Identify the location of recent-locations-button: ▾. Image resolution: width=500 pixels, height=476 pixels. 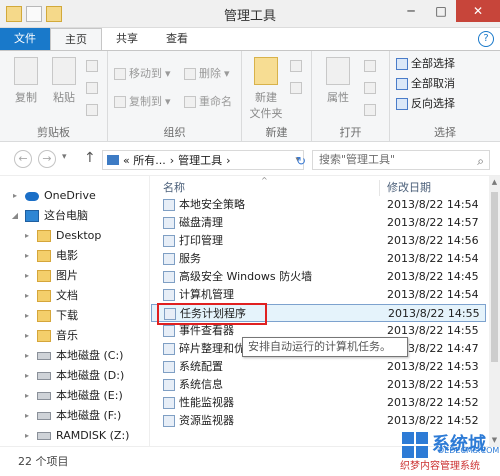
(64, 157).